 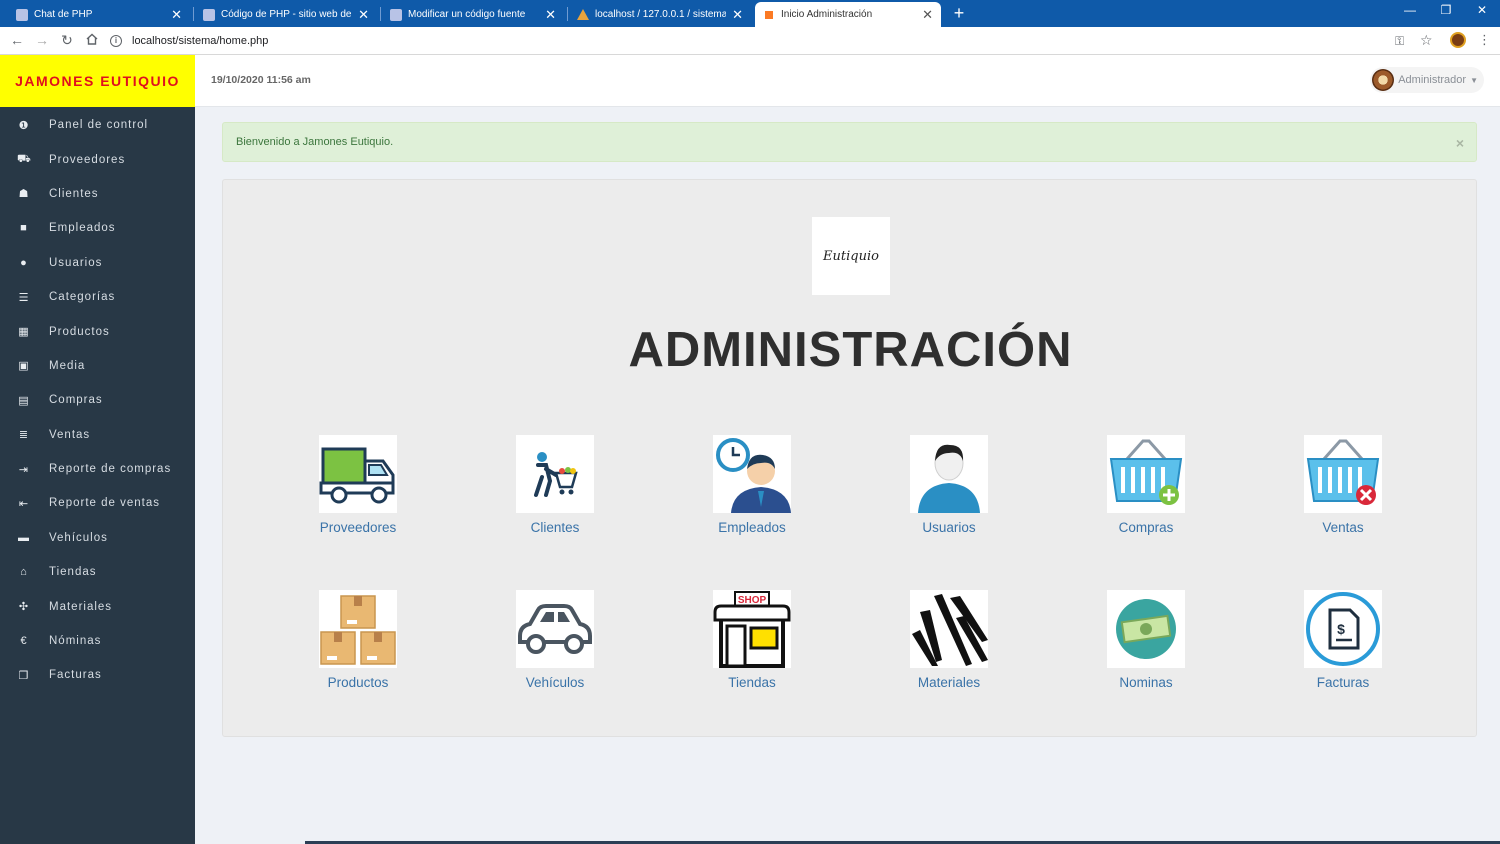 I want to click on tile-label: Ventas, so click(x=1343, y=527).